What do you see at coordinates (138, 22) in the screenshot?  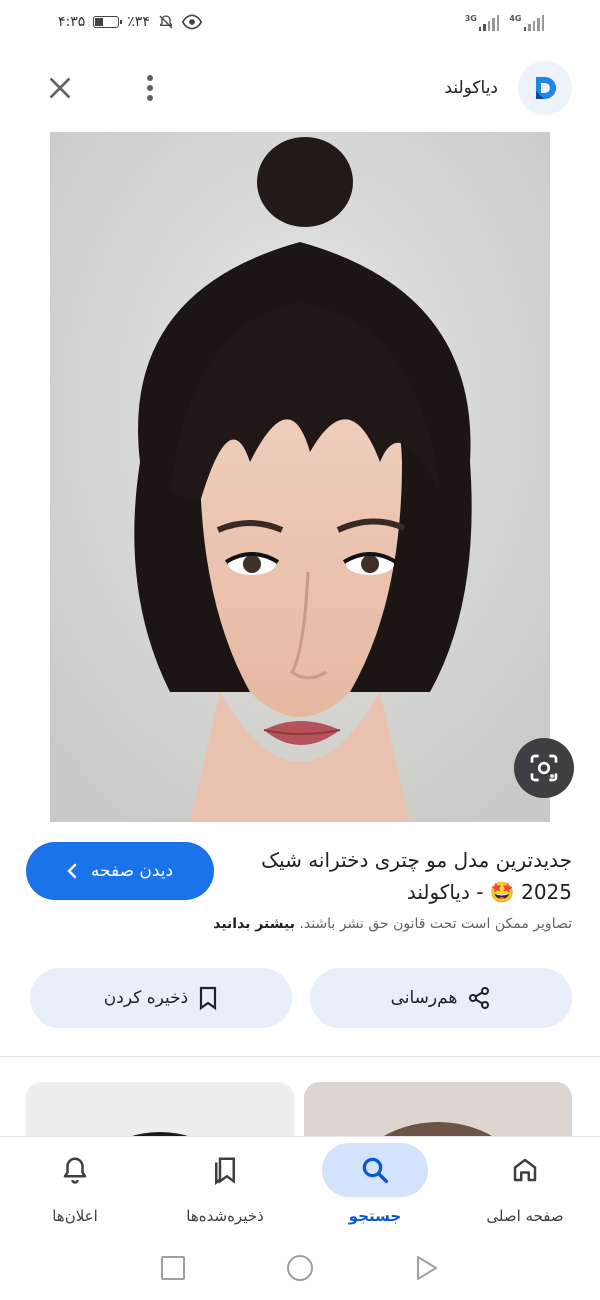 I see `battery-percent: ٪۳۴` at bounding box center [138, 22].